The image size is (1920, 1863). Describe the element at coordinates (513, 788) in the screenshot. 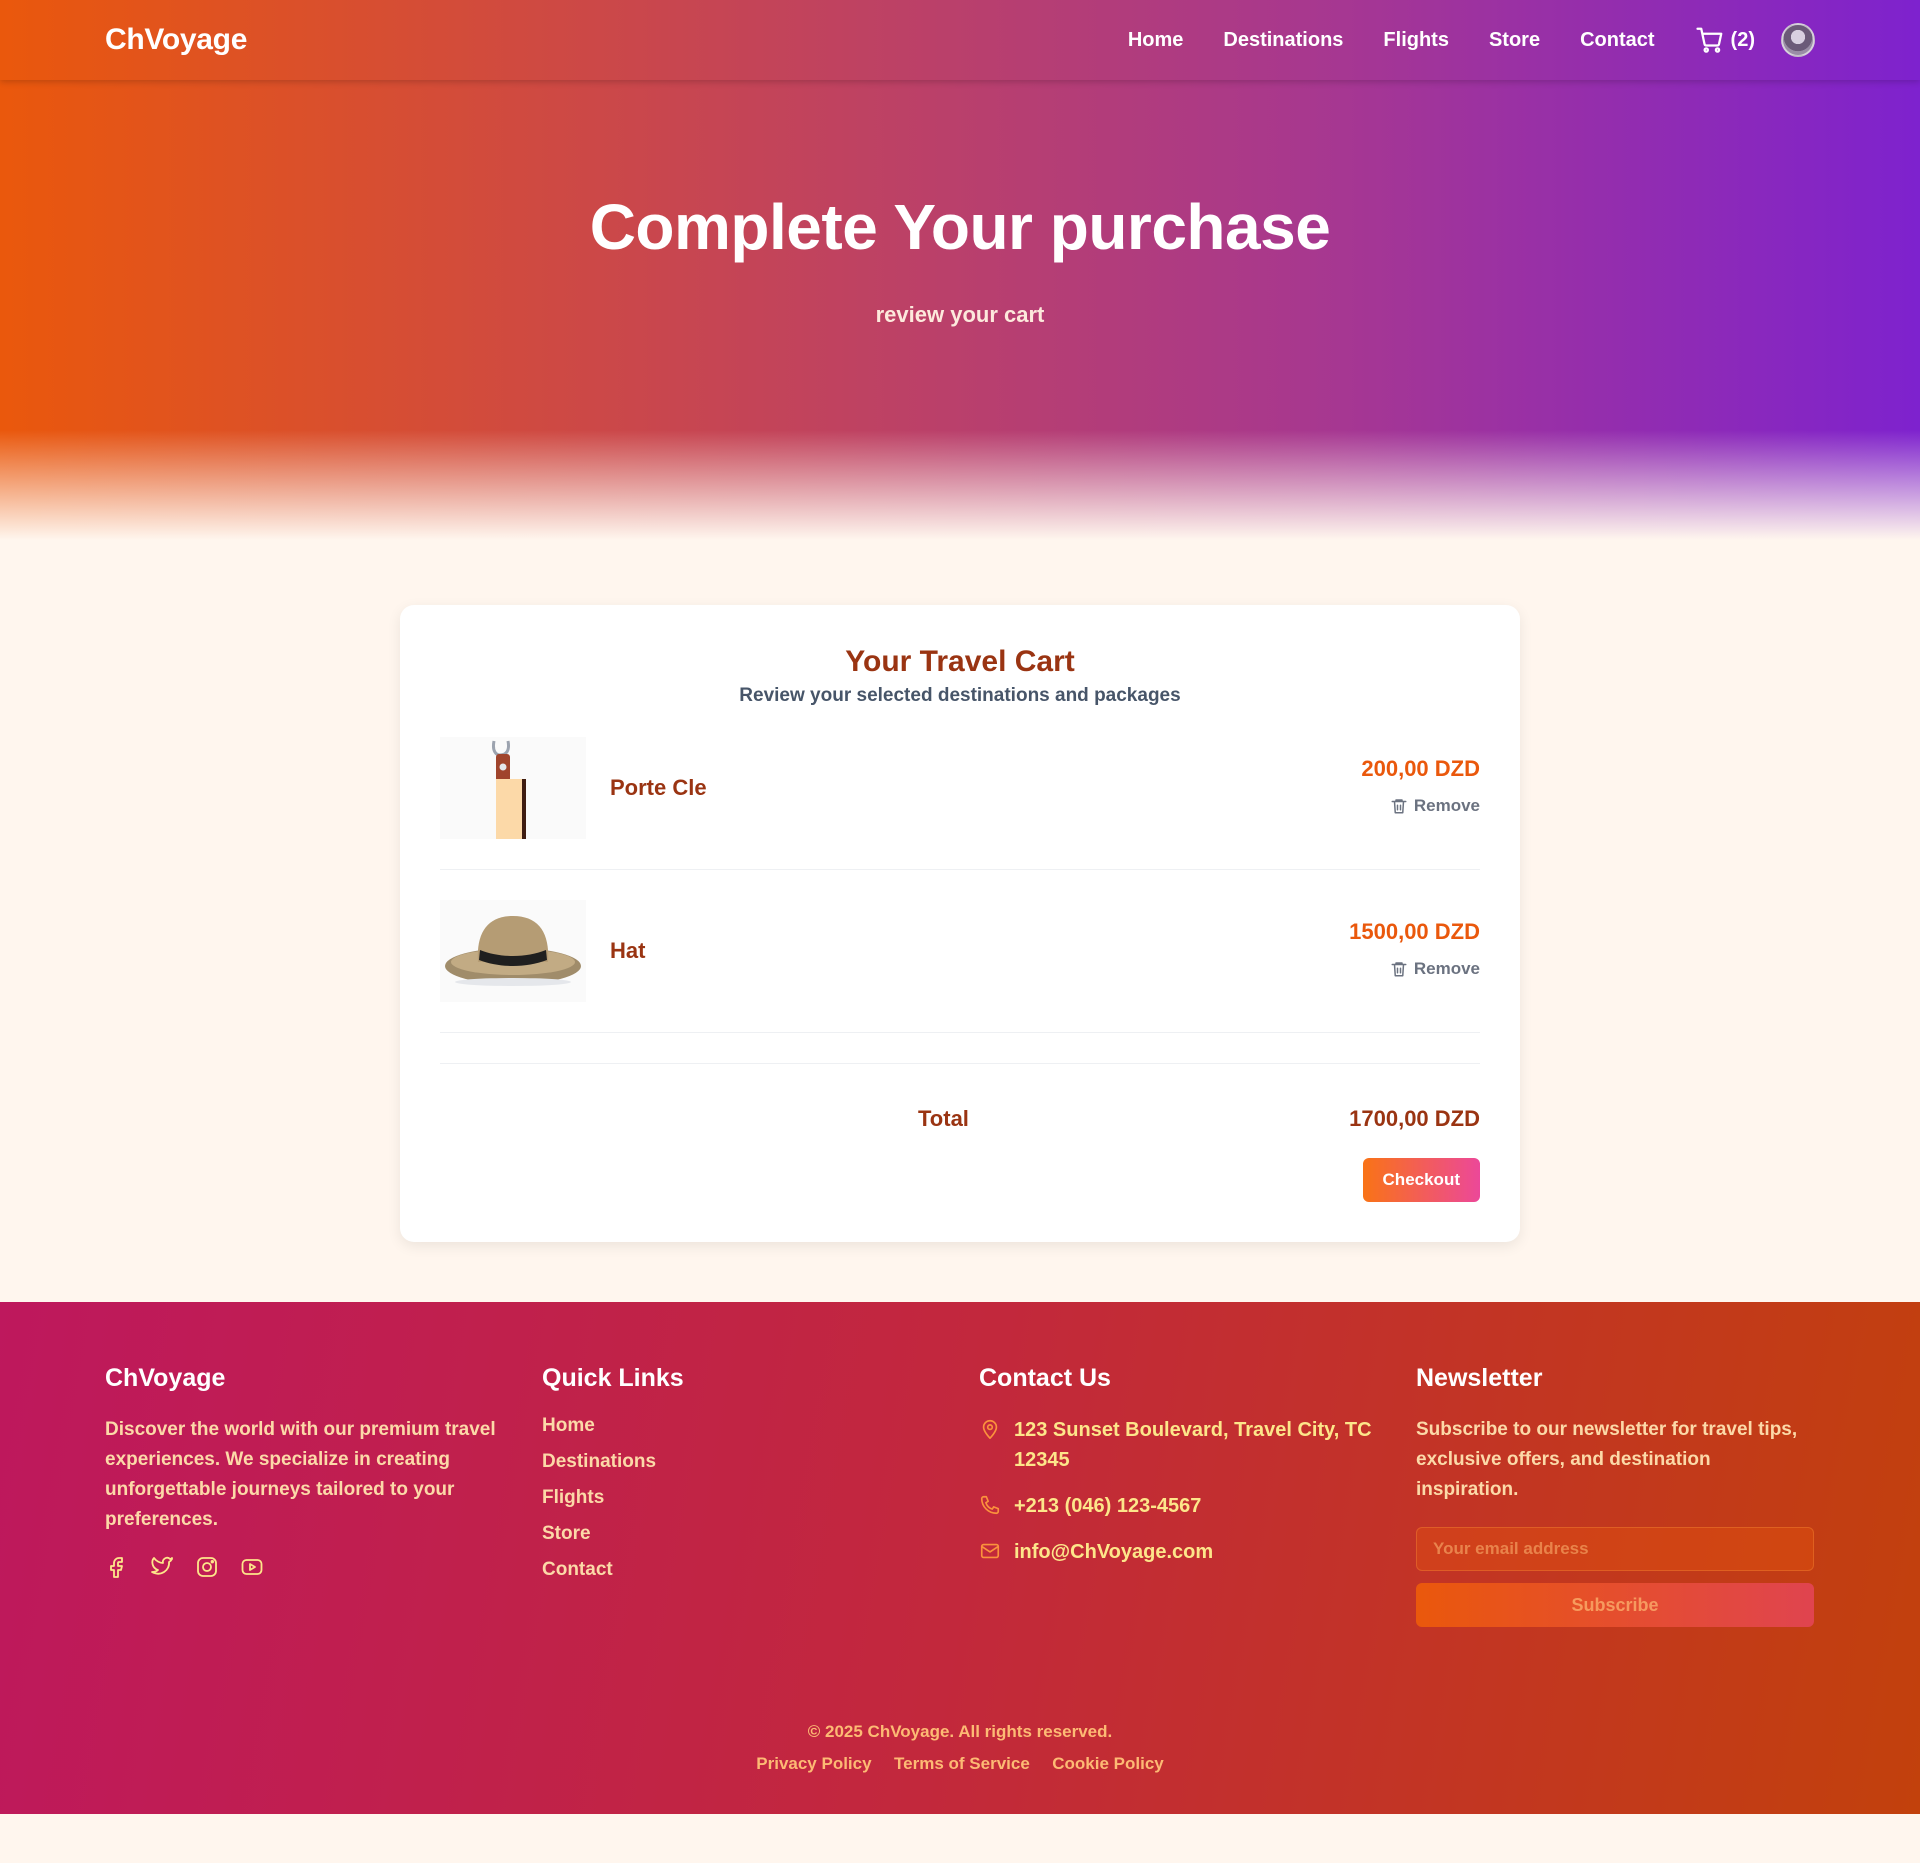

I see `keychain-image` at that location.